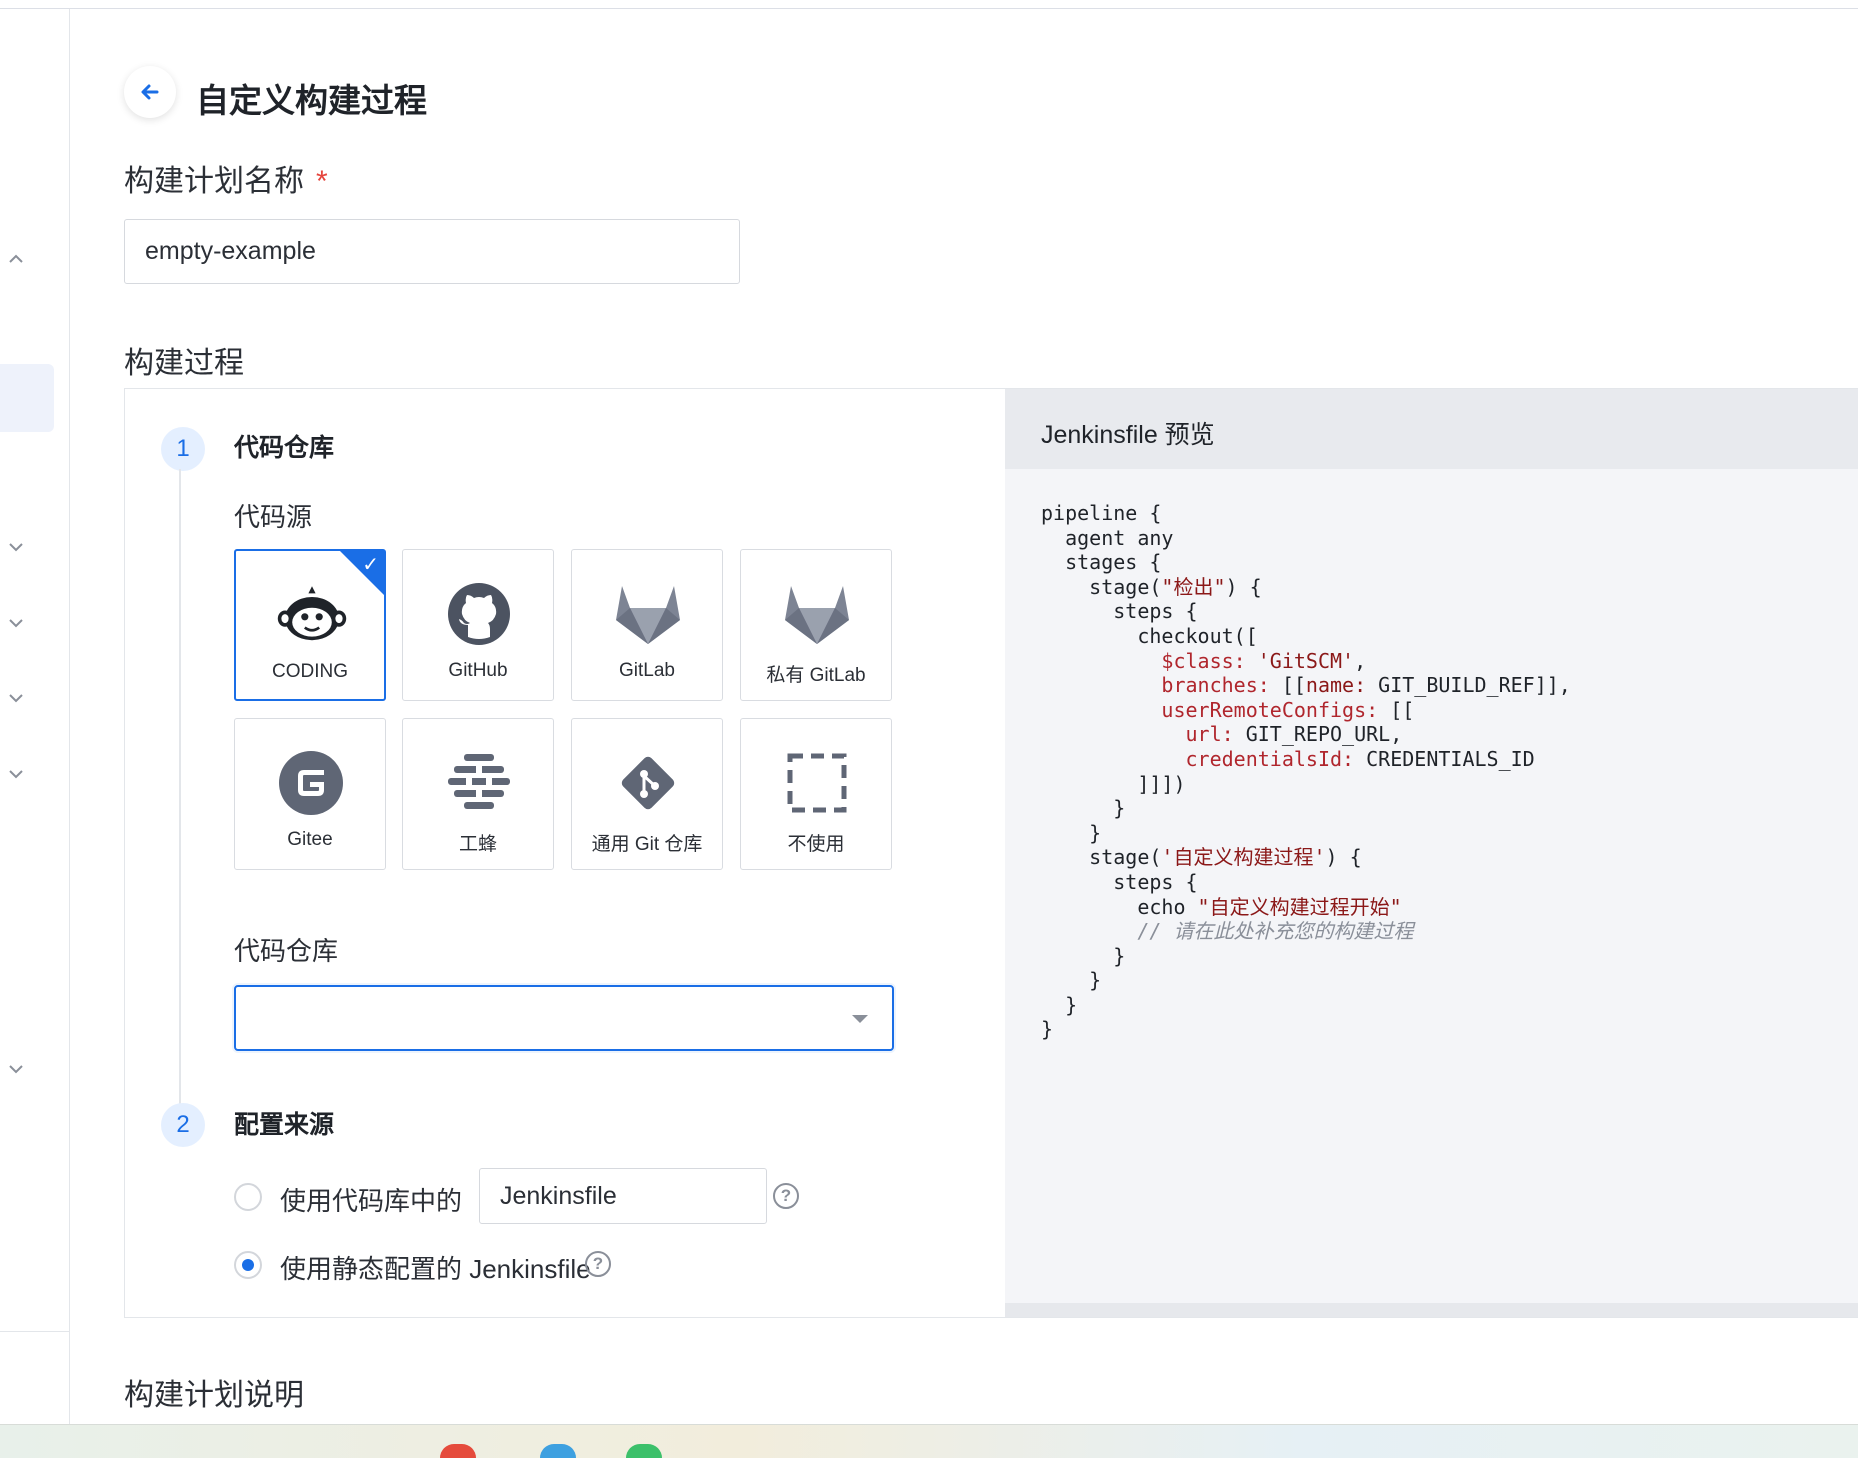 The height and width of the screenshot is (1458, 1858). Describe the element at coordinates (435, 1269) in the screenshot. I see `radio-label: 使用静态配置的 Jenkinsfile` at that location.